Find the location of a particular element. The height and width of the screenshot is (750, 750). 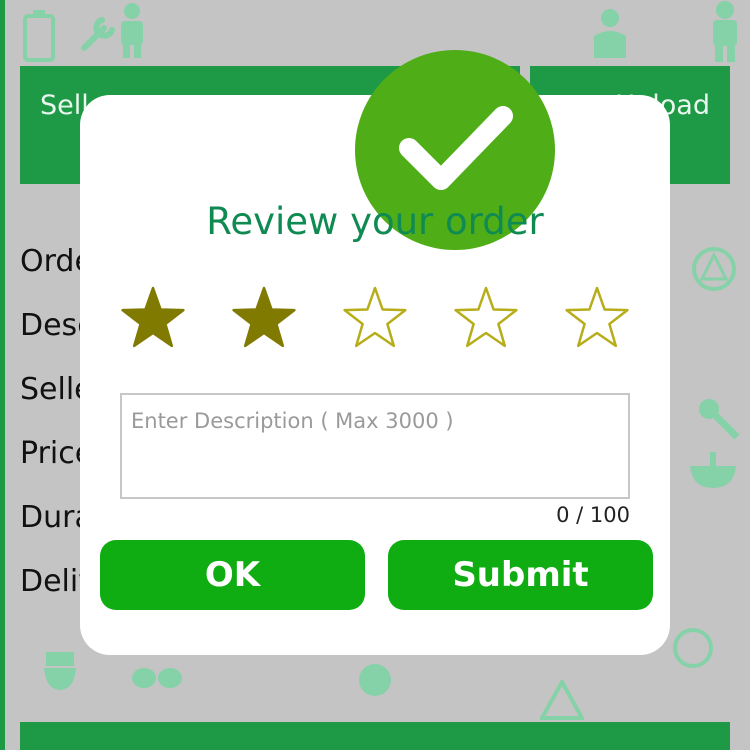

star-4-icon is located at coordinates (486, 318).